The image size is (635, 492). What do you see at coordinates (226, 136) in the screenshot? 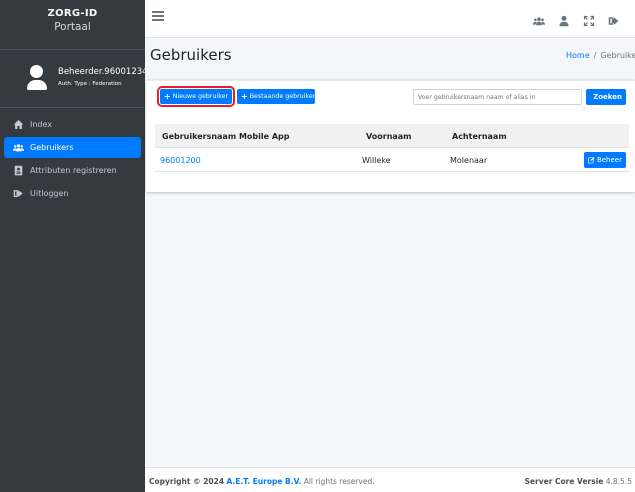
I see `column-header-username: Gebruikersnaam Mobile App` at bounding box center [226, 136].